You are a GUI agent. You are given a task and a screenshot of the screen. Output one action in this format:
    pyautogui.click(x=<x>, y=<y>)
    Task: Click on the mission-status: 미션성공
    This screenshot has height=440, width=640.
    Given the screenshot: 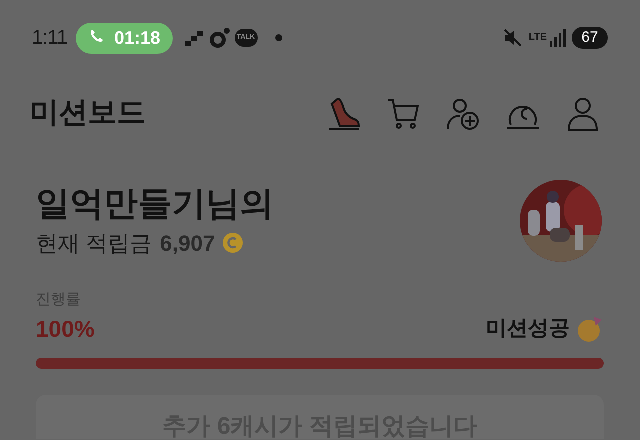 What is the action you would take?
    pyautogui.click(x=528, y=329)
    